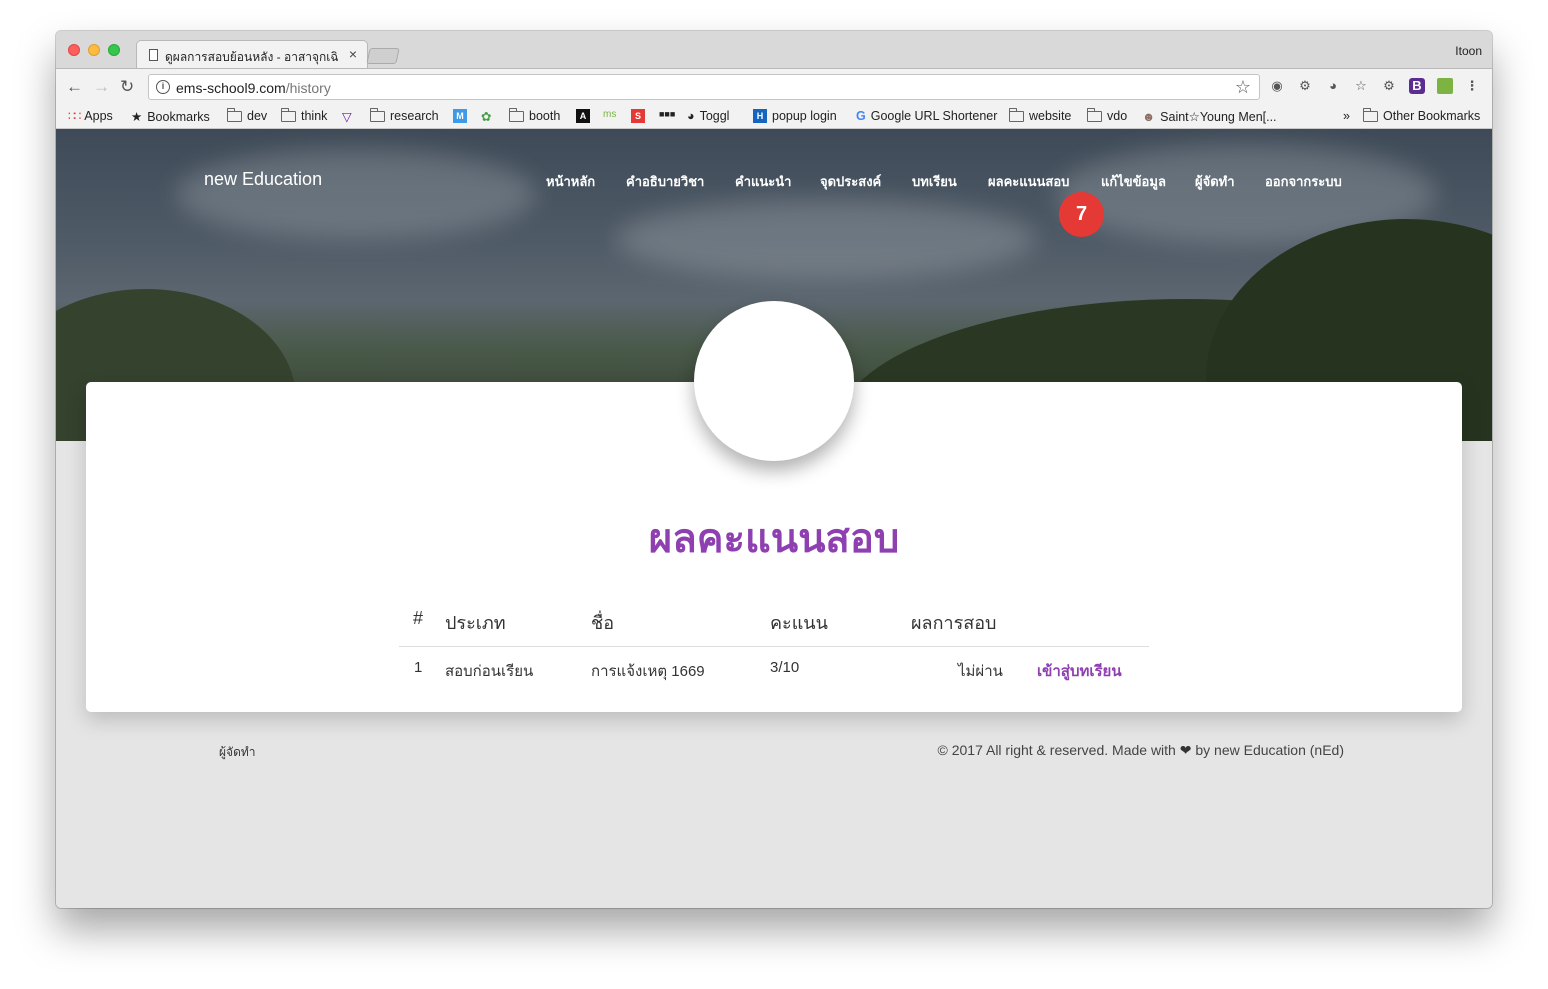 The height and width of the screenshot is (989, 1548). What do you see at coordinates (304, 115) in the screenshot?
I see `bookmark-think: think` at bounding box center [304, 115].